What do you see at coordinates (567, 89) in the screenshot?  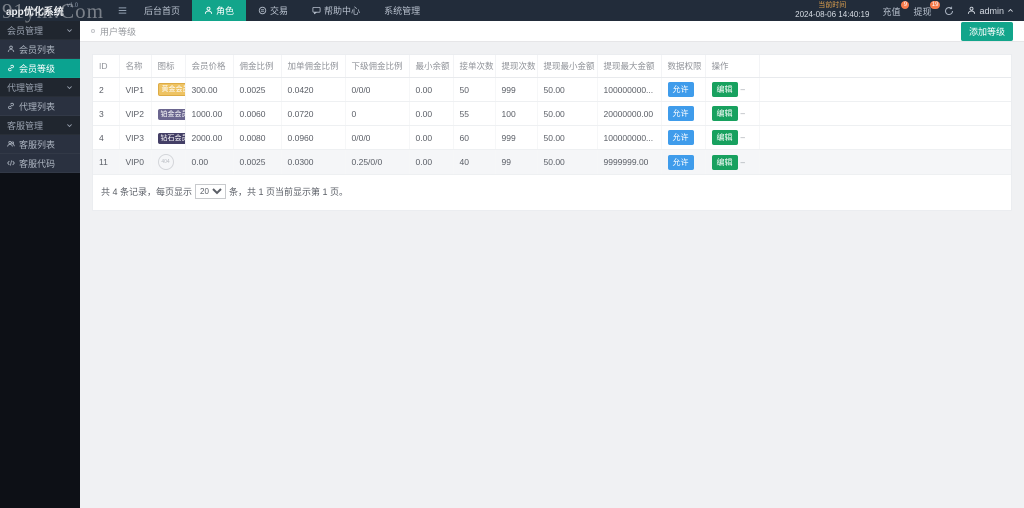 I see `cell-withdraw-min: 50.00` at bounding box center [567, 89].